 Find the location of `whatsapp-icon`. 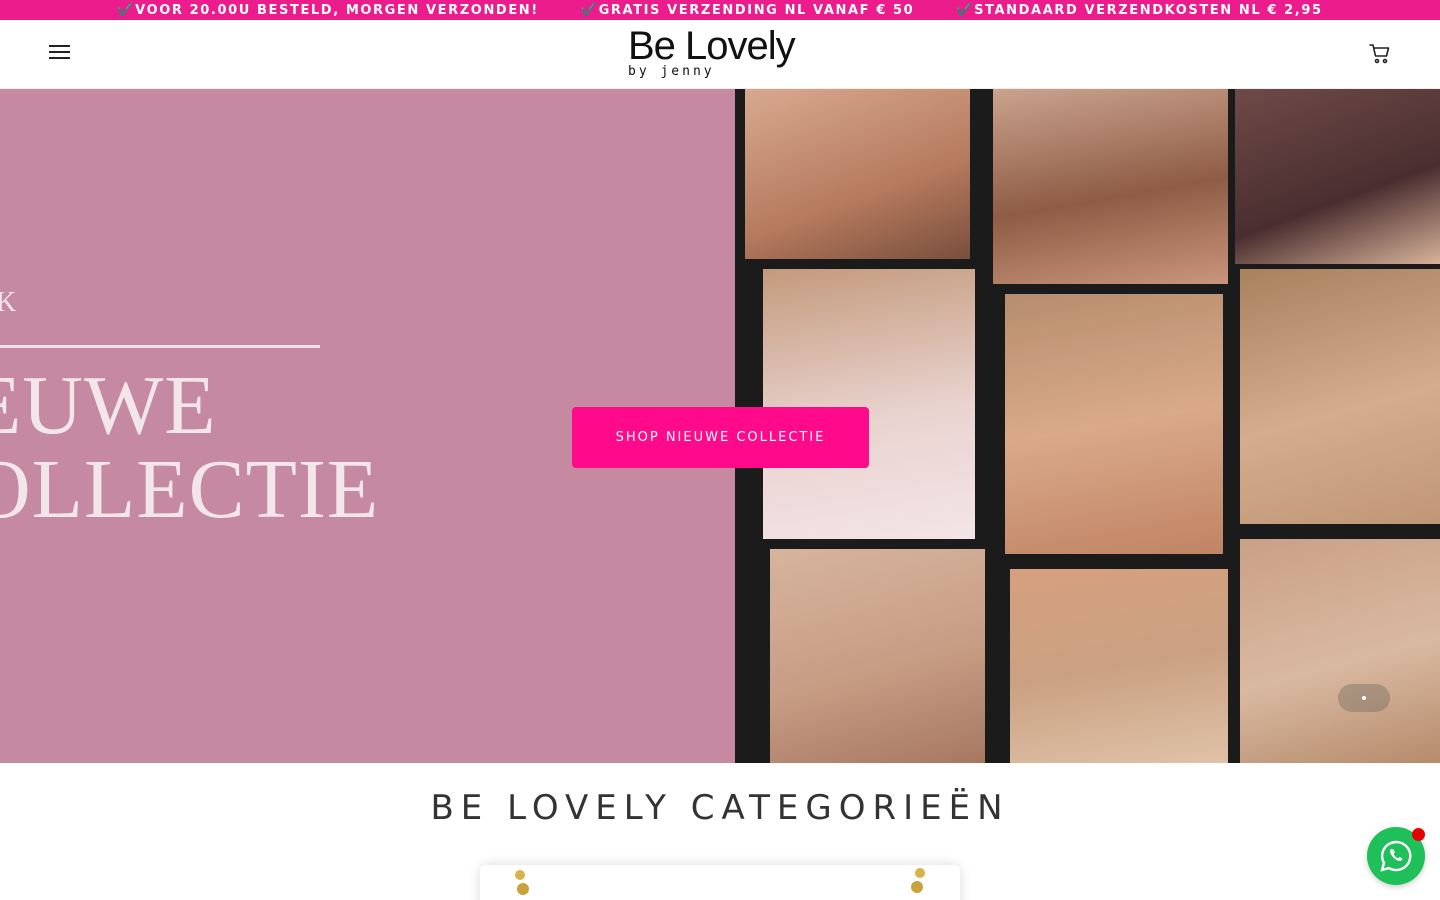

whatsapp-icon is located at coordinates (1396, 856).